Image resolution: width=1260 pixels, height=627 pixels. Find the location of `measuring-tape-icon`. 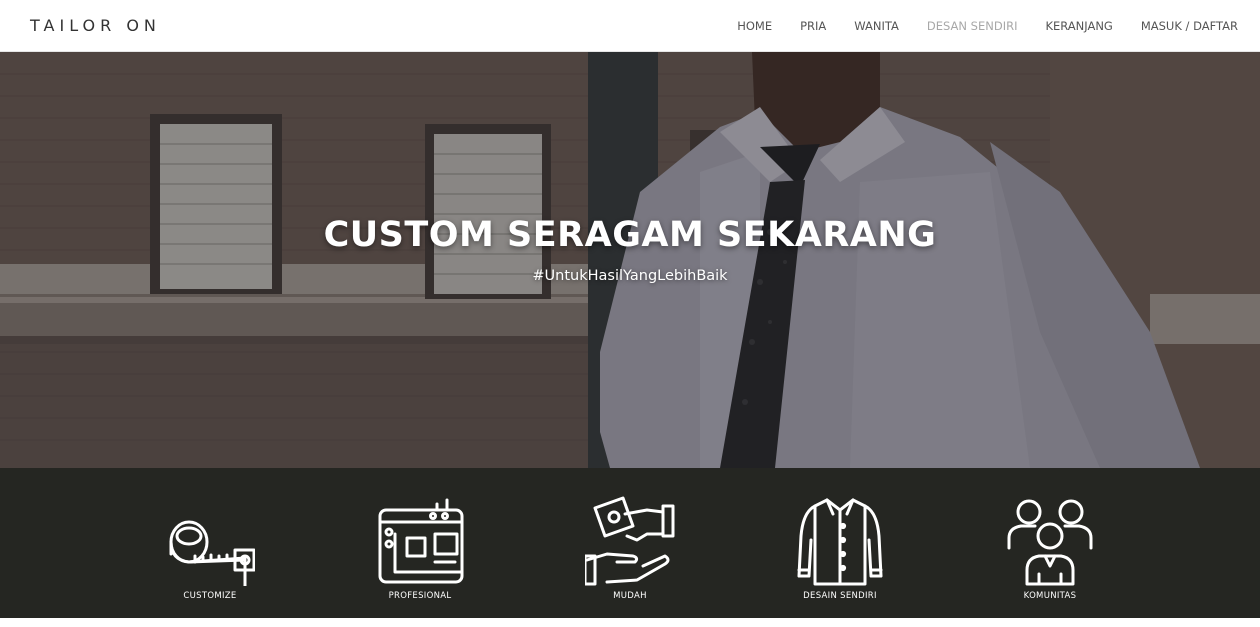

measuring-tape-icon is located at coordinates (212, 553).